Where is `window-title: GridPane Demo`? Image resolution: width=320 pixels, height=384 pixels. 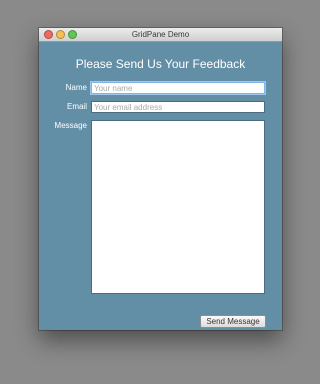
window-title: GridPane Demo is located at coordinates (160, 34).